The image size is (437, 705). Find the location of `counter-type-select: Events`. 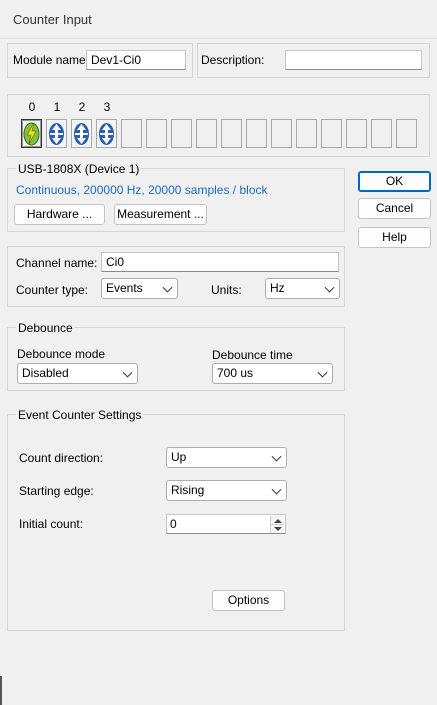

counter-type-select: Events is located at coordinates (139, 288).